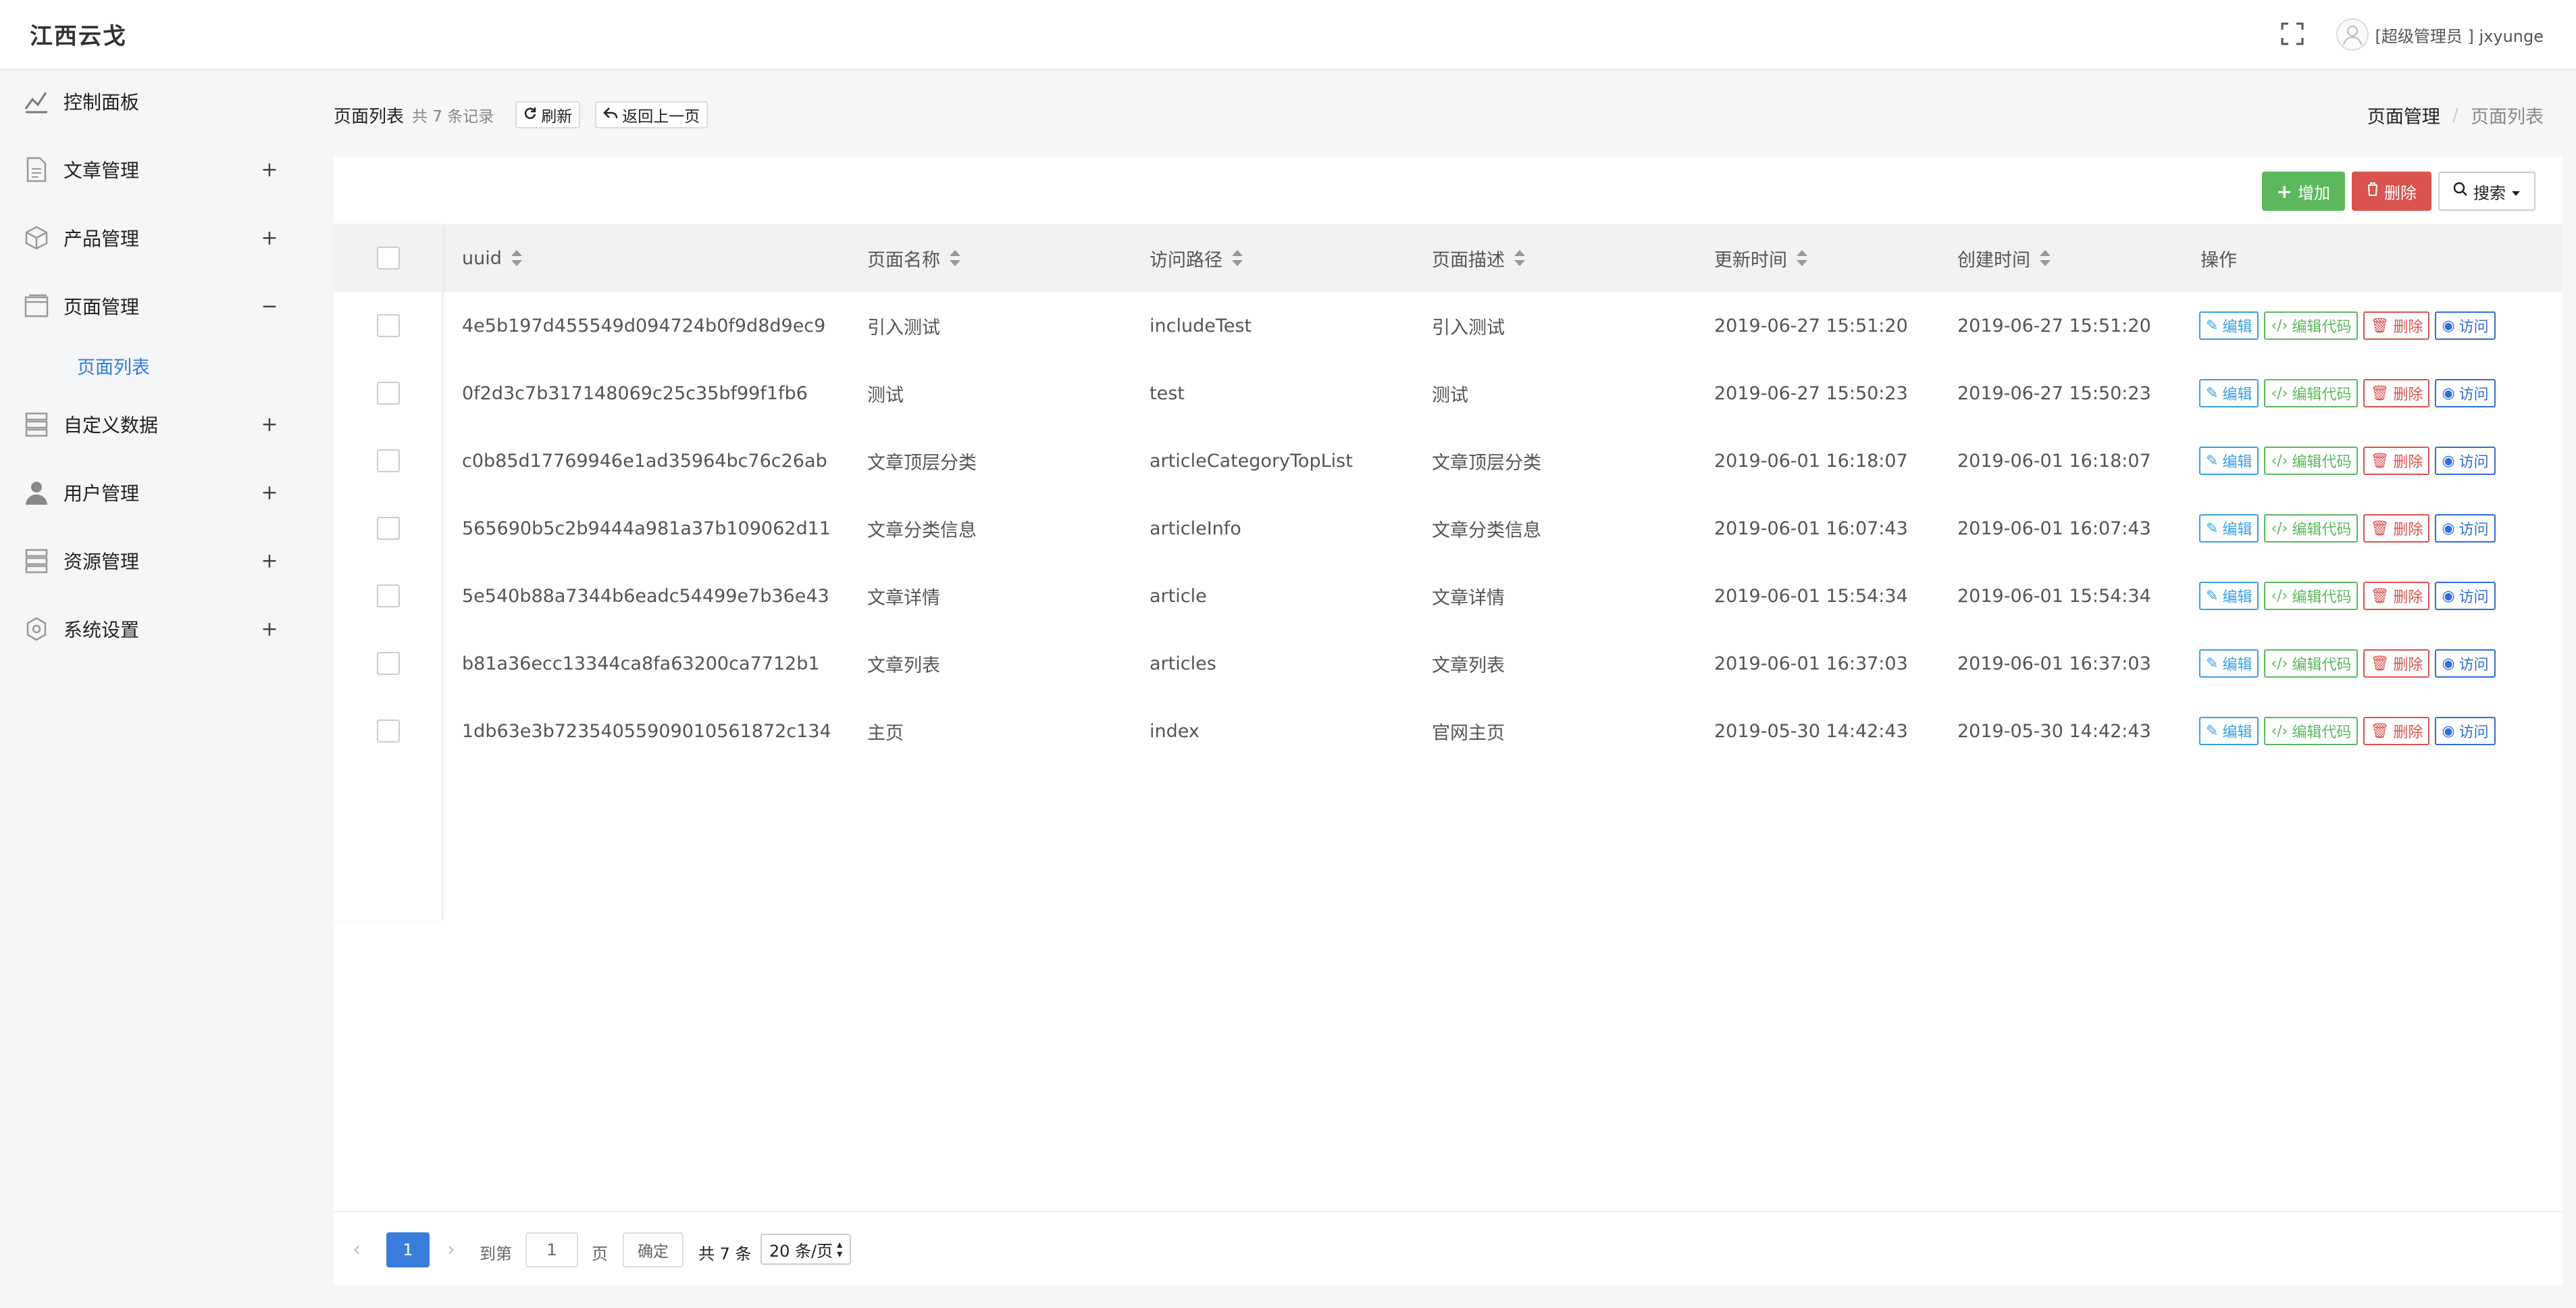 This screenshot has width=2576, height=1308. What do you see at coordinates (36, 169) in the screenshot?
I see `document-icon` at bounding box center [36, 169].